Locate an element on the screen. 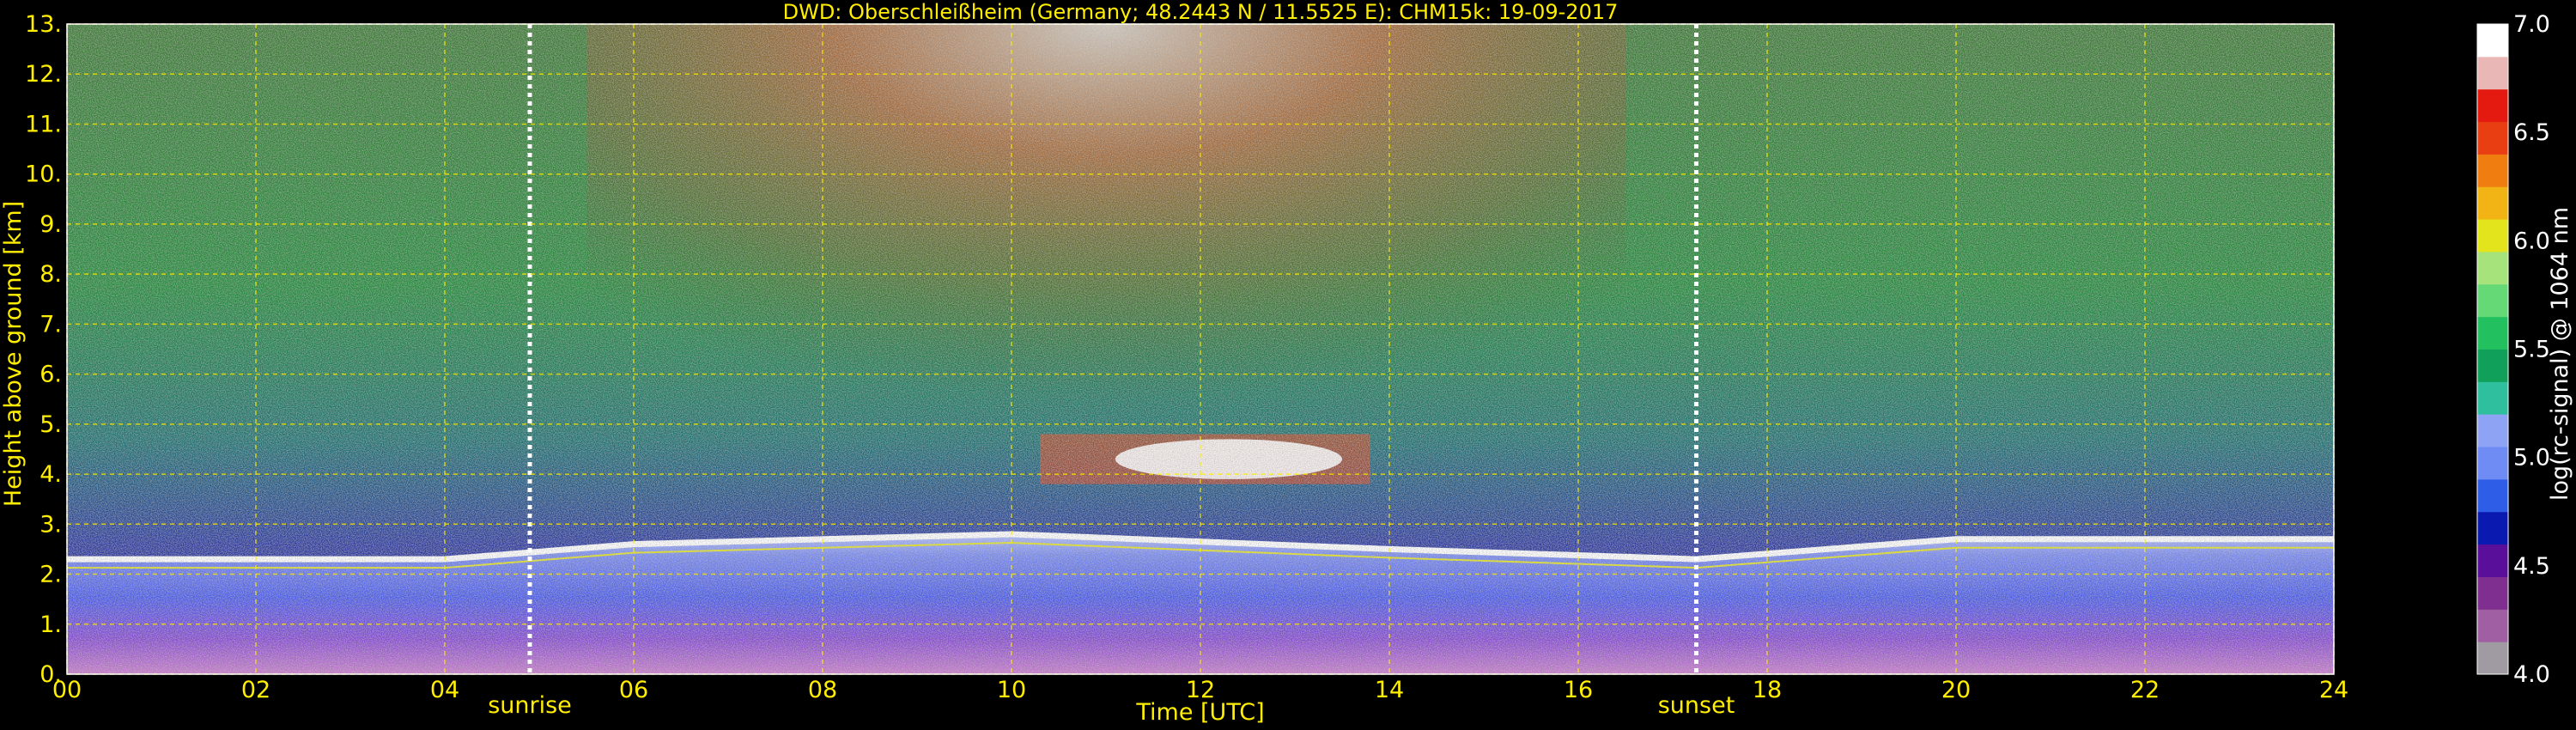 Image resolution: width=2576 pixels, height=730 pixels. colorbar-tick-label: 5.5 is located at coordinates (2531, 350).